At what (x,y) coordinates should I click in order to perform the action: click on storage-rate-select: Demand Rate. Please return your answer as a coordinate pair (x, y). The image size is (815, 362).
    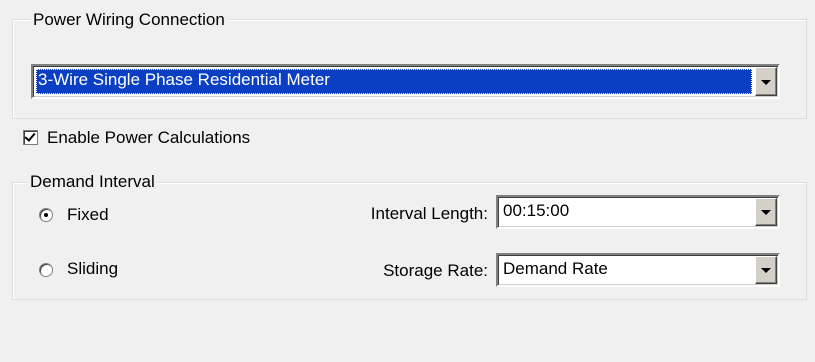
    Looking at the image, I should click on (638, 270).